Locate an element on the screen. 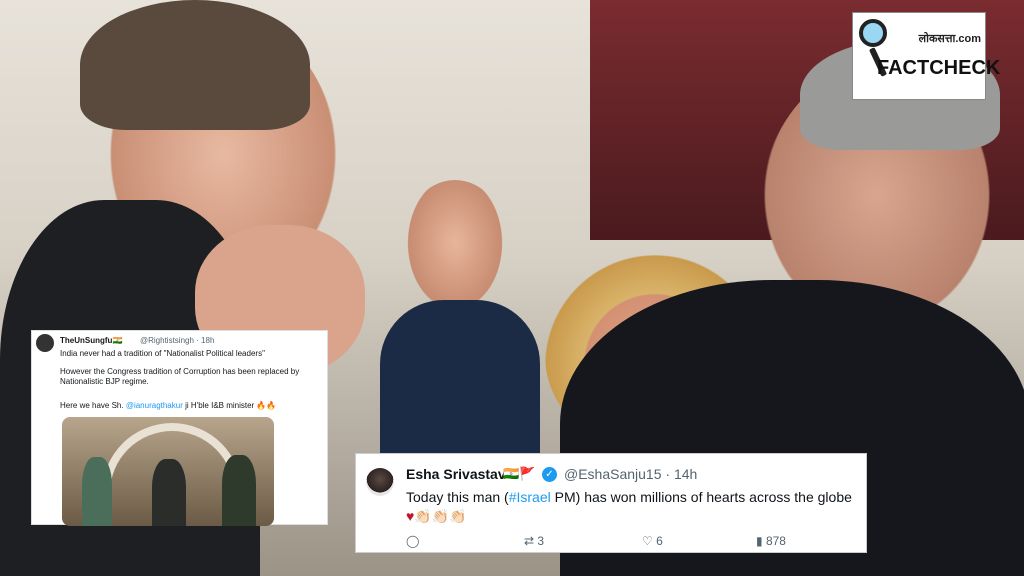 This screenshot has height=576, width=1024. like-button: ♡ 6 is located at coordinates (652, 541).